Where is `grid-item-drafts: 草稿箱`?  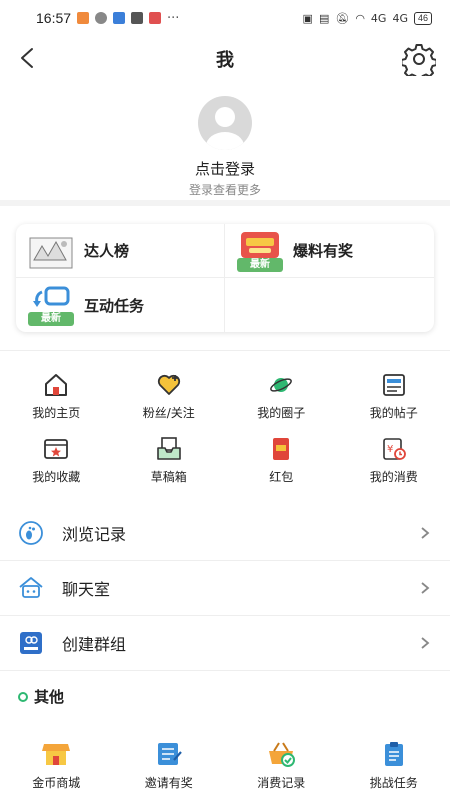 grid-item-drafts: 草稿箱 is located at coordinates (169, 464).